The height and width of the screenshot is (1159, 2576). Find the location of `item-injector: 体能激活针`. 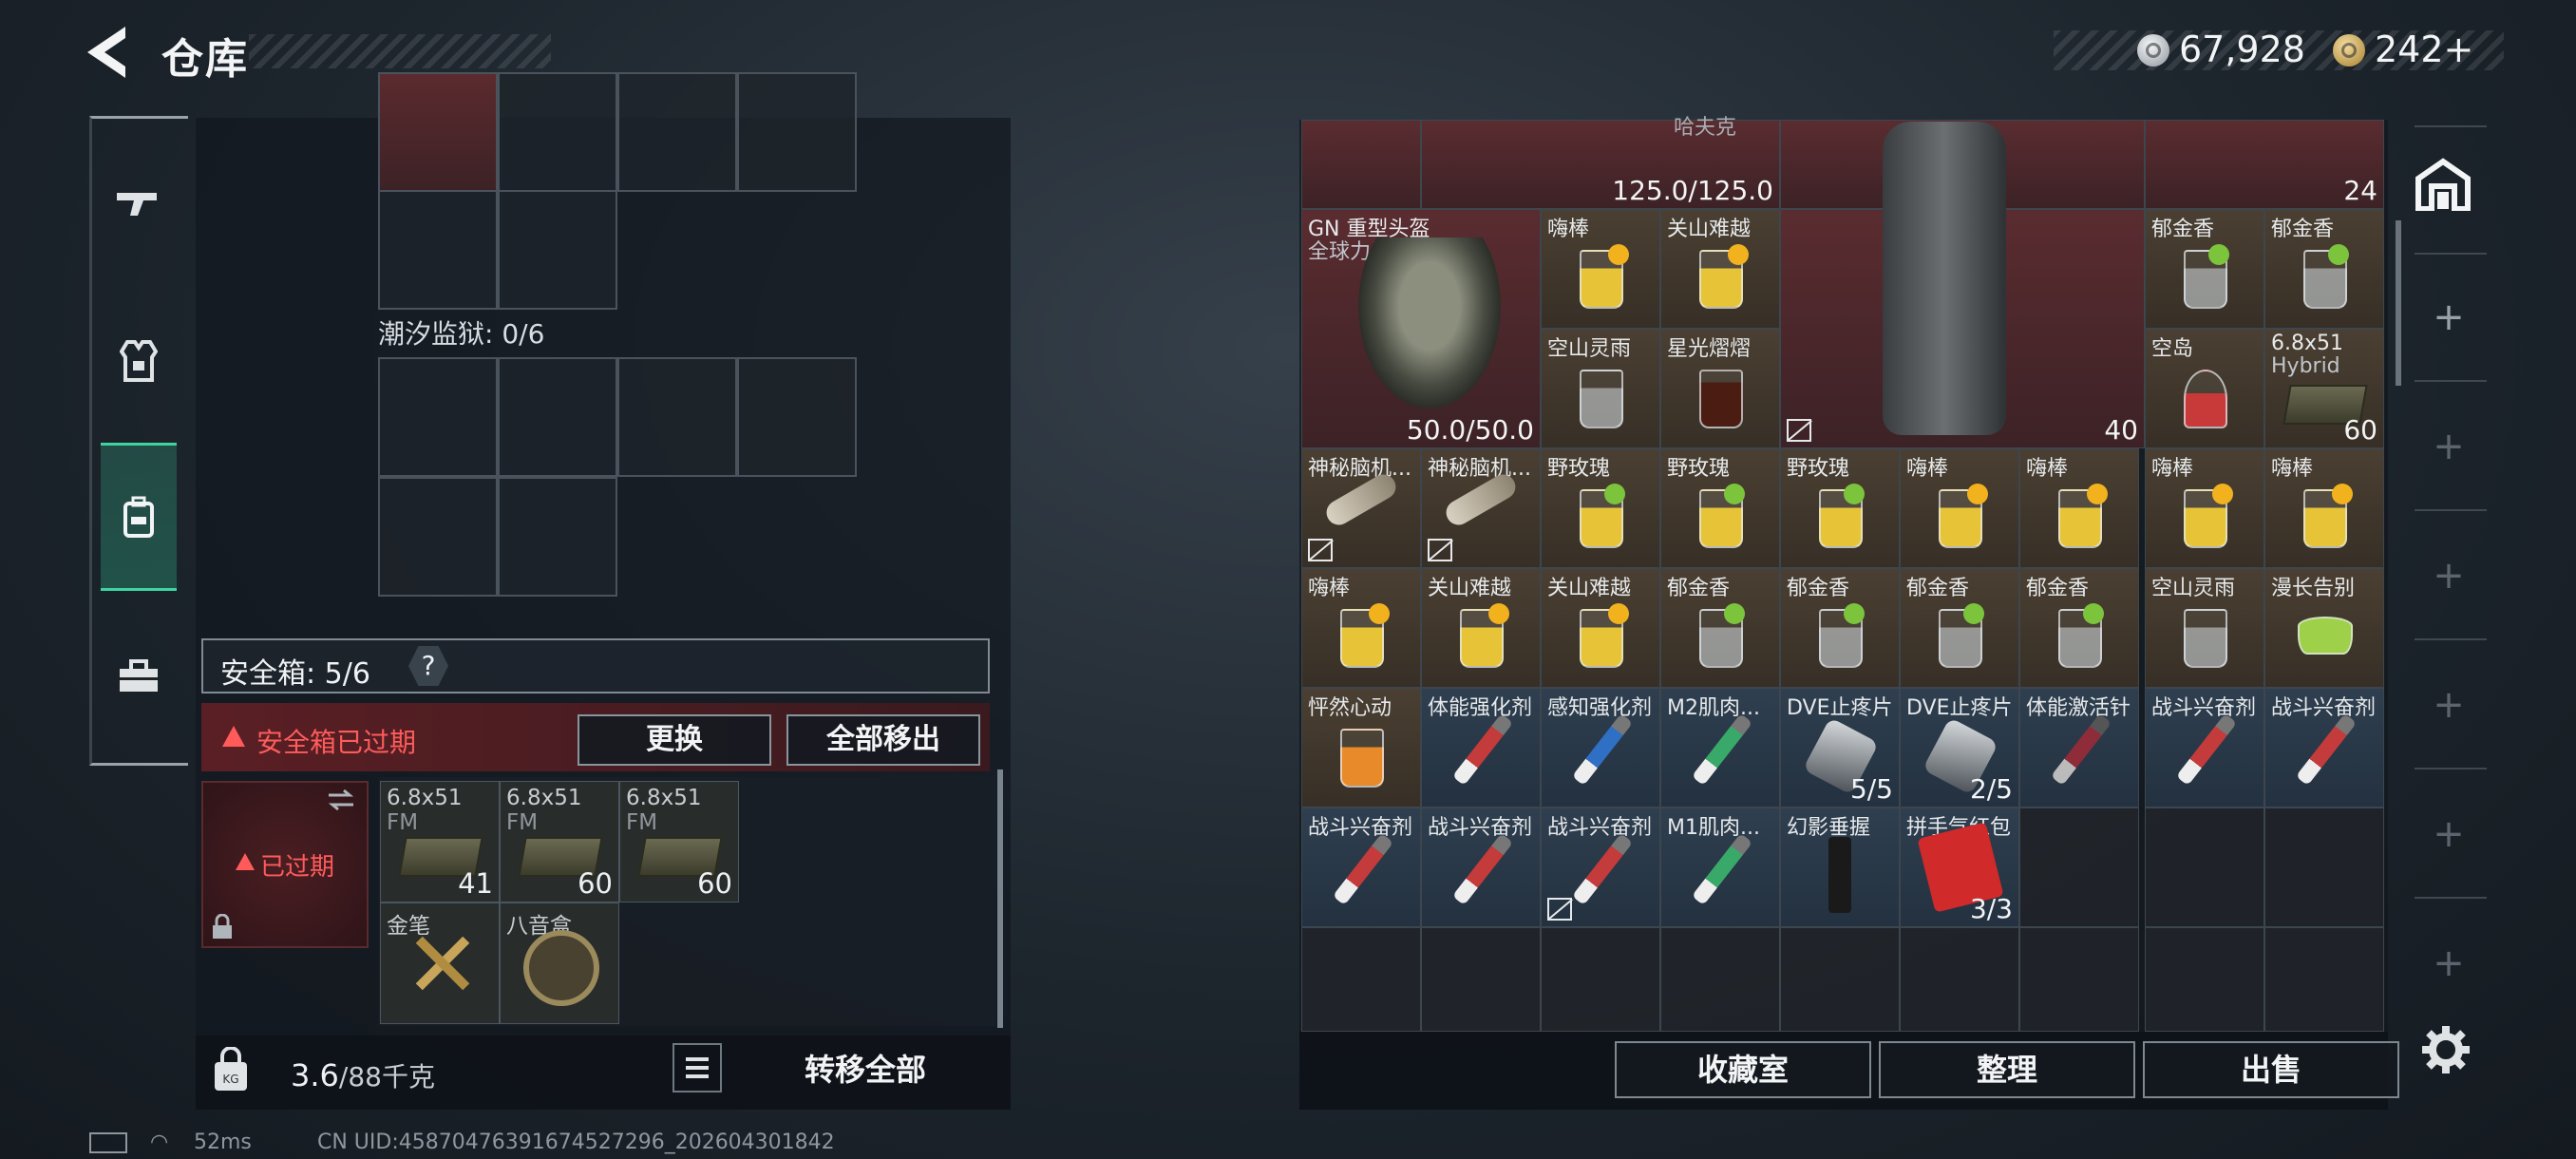

item-injector: 体能激活针 is located at coordinates (2079, 748).